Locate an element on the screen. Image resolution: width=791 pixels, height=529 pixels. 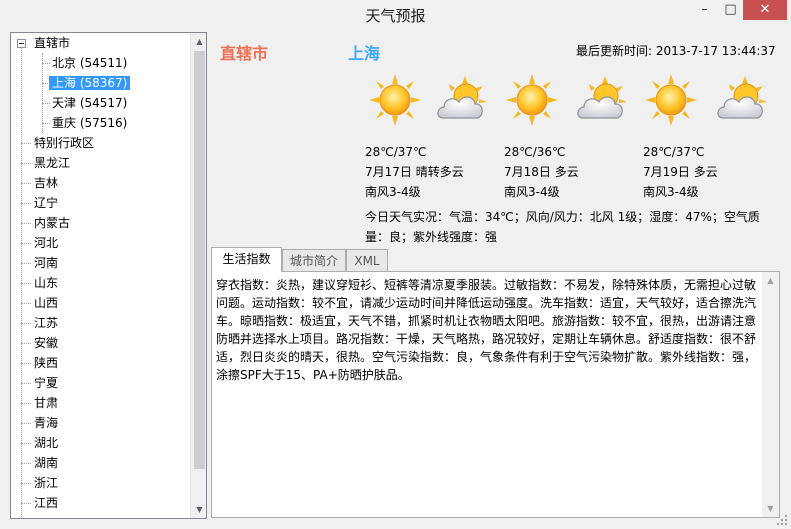
tree-node-label: 吉林 is located at coordinates (46, 183).